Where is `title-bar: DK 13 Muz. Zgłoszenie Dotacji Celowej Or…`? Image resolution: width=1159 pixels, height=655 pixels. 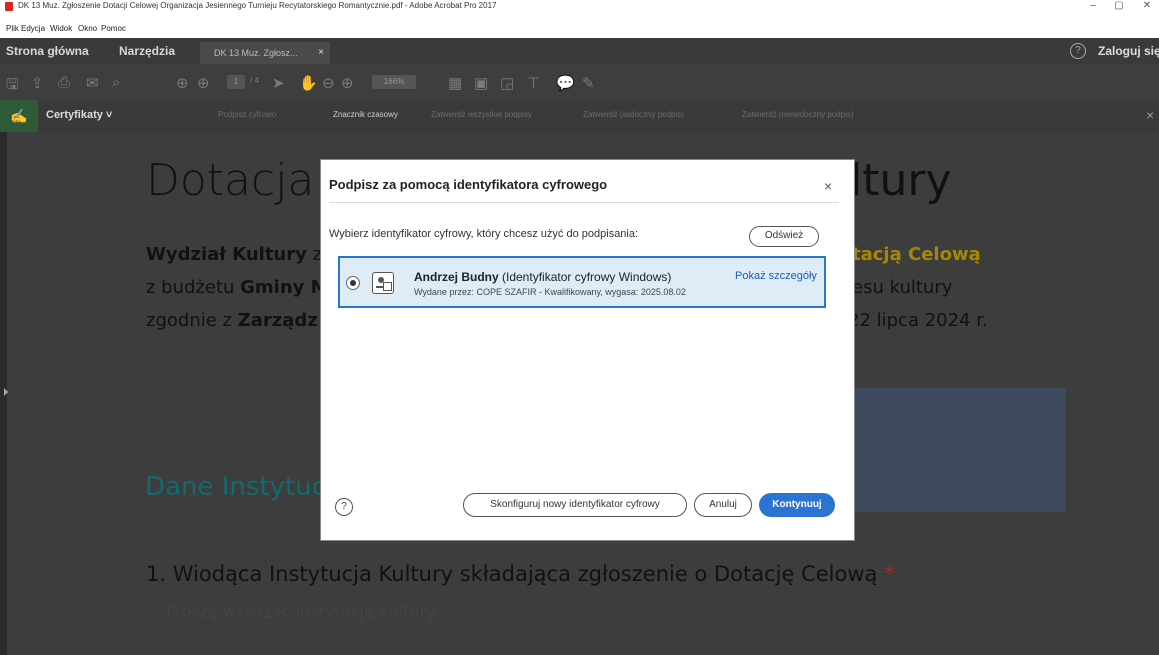
title-bar: DK 13 Muz. Zgłoszenie Dotacji Celowej Or… is located at coordinates (579, 7).